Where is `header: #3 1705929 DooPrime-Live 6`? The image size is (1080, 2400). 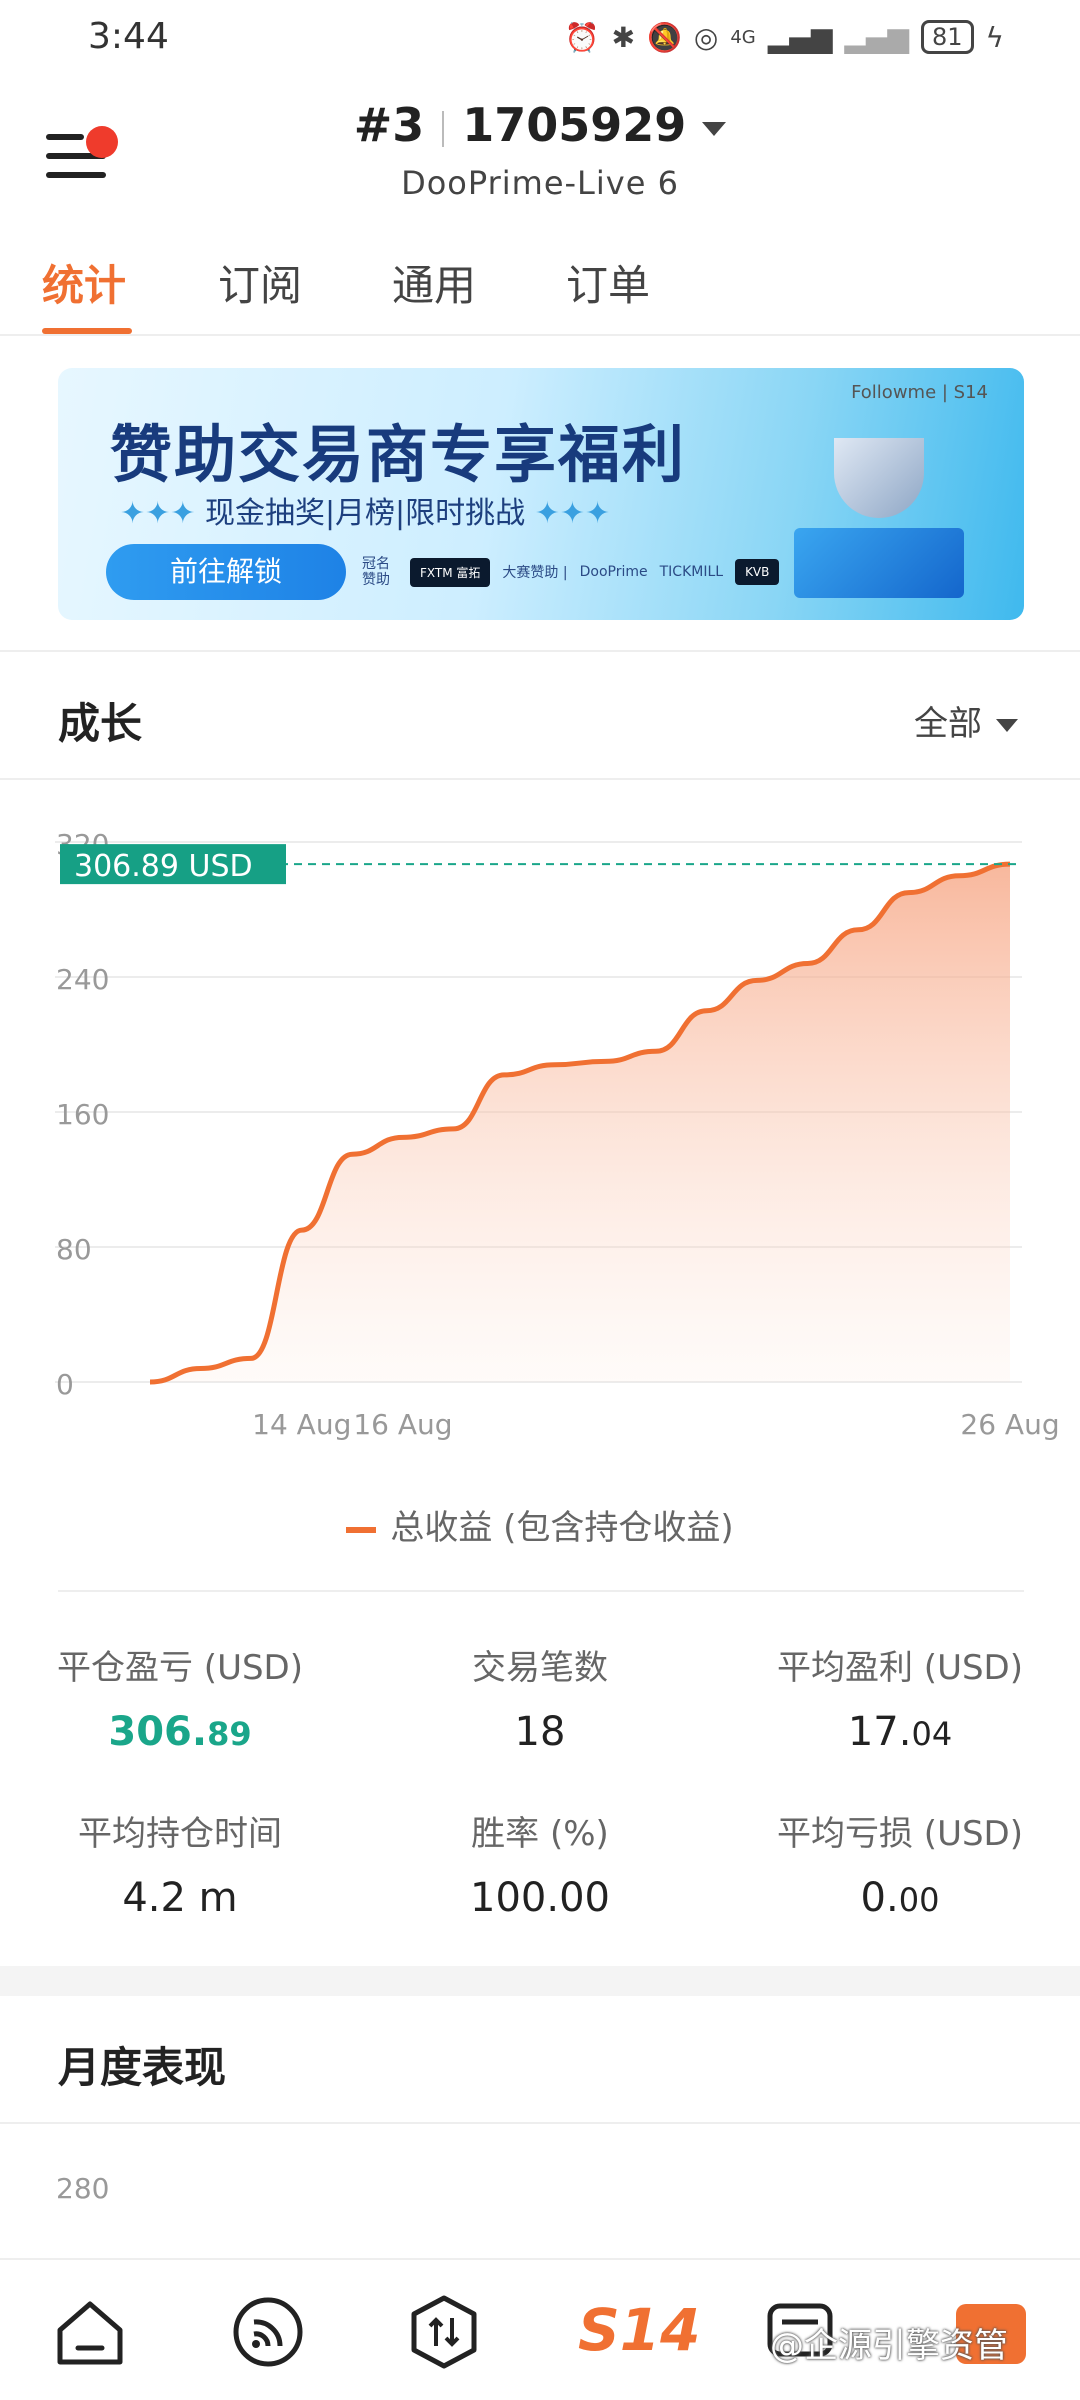
header: #3 1705929 DooPrime-Live 6 is located at coordinates (540, 150).